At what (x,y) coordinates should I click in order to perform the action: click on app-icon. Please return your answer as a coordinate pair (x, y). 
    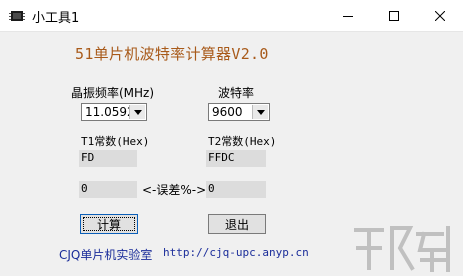
    Looking at the image, I should click on (17, 16).